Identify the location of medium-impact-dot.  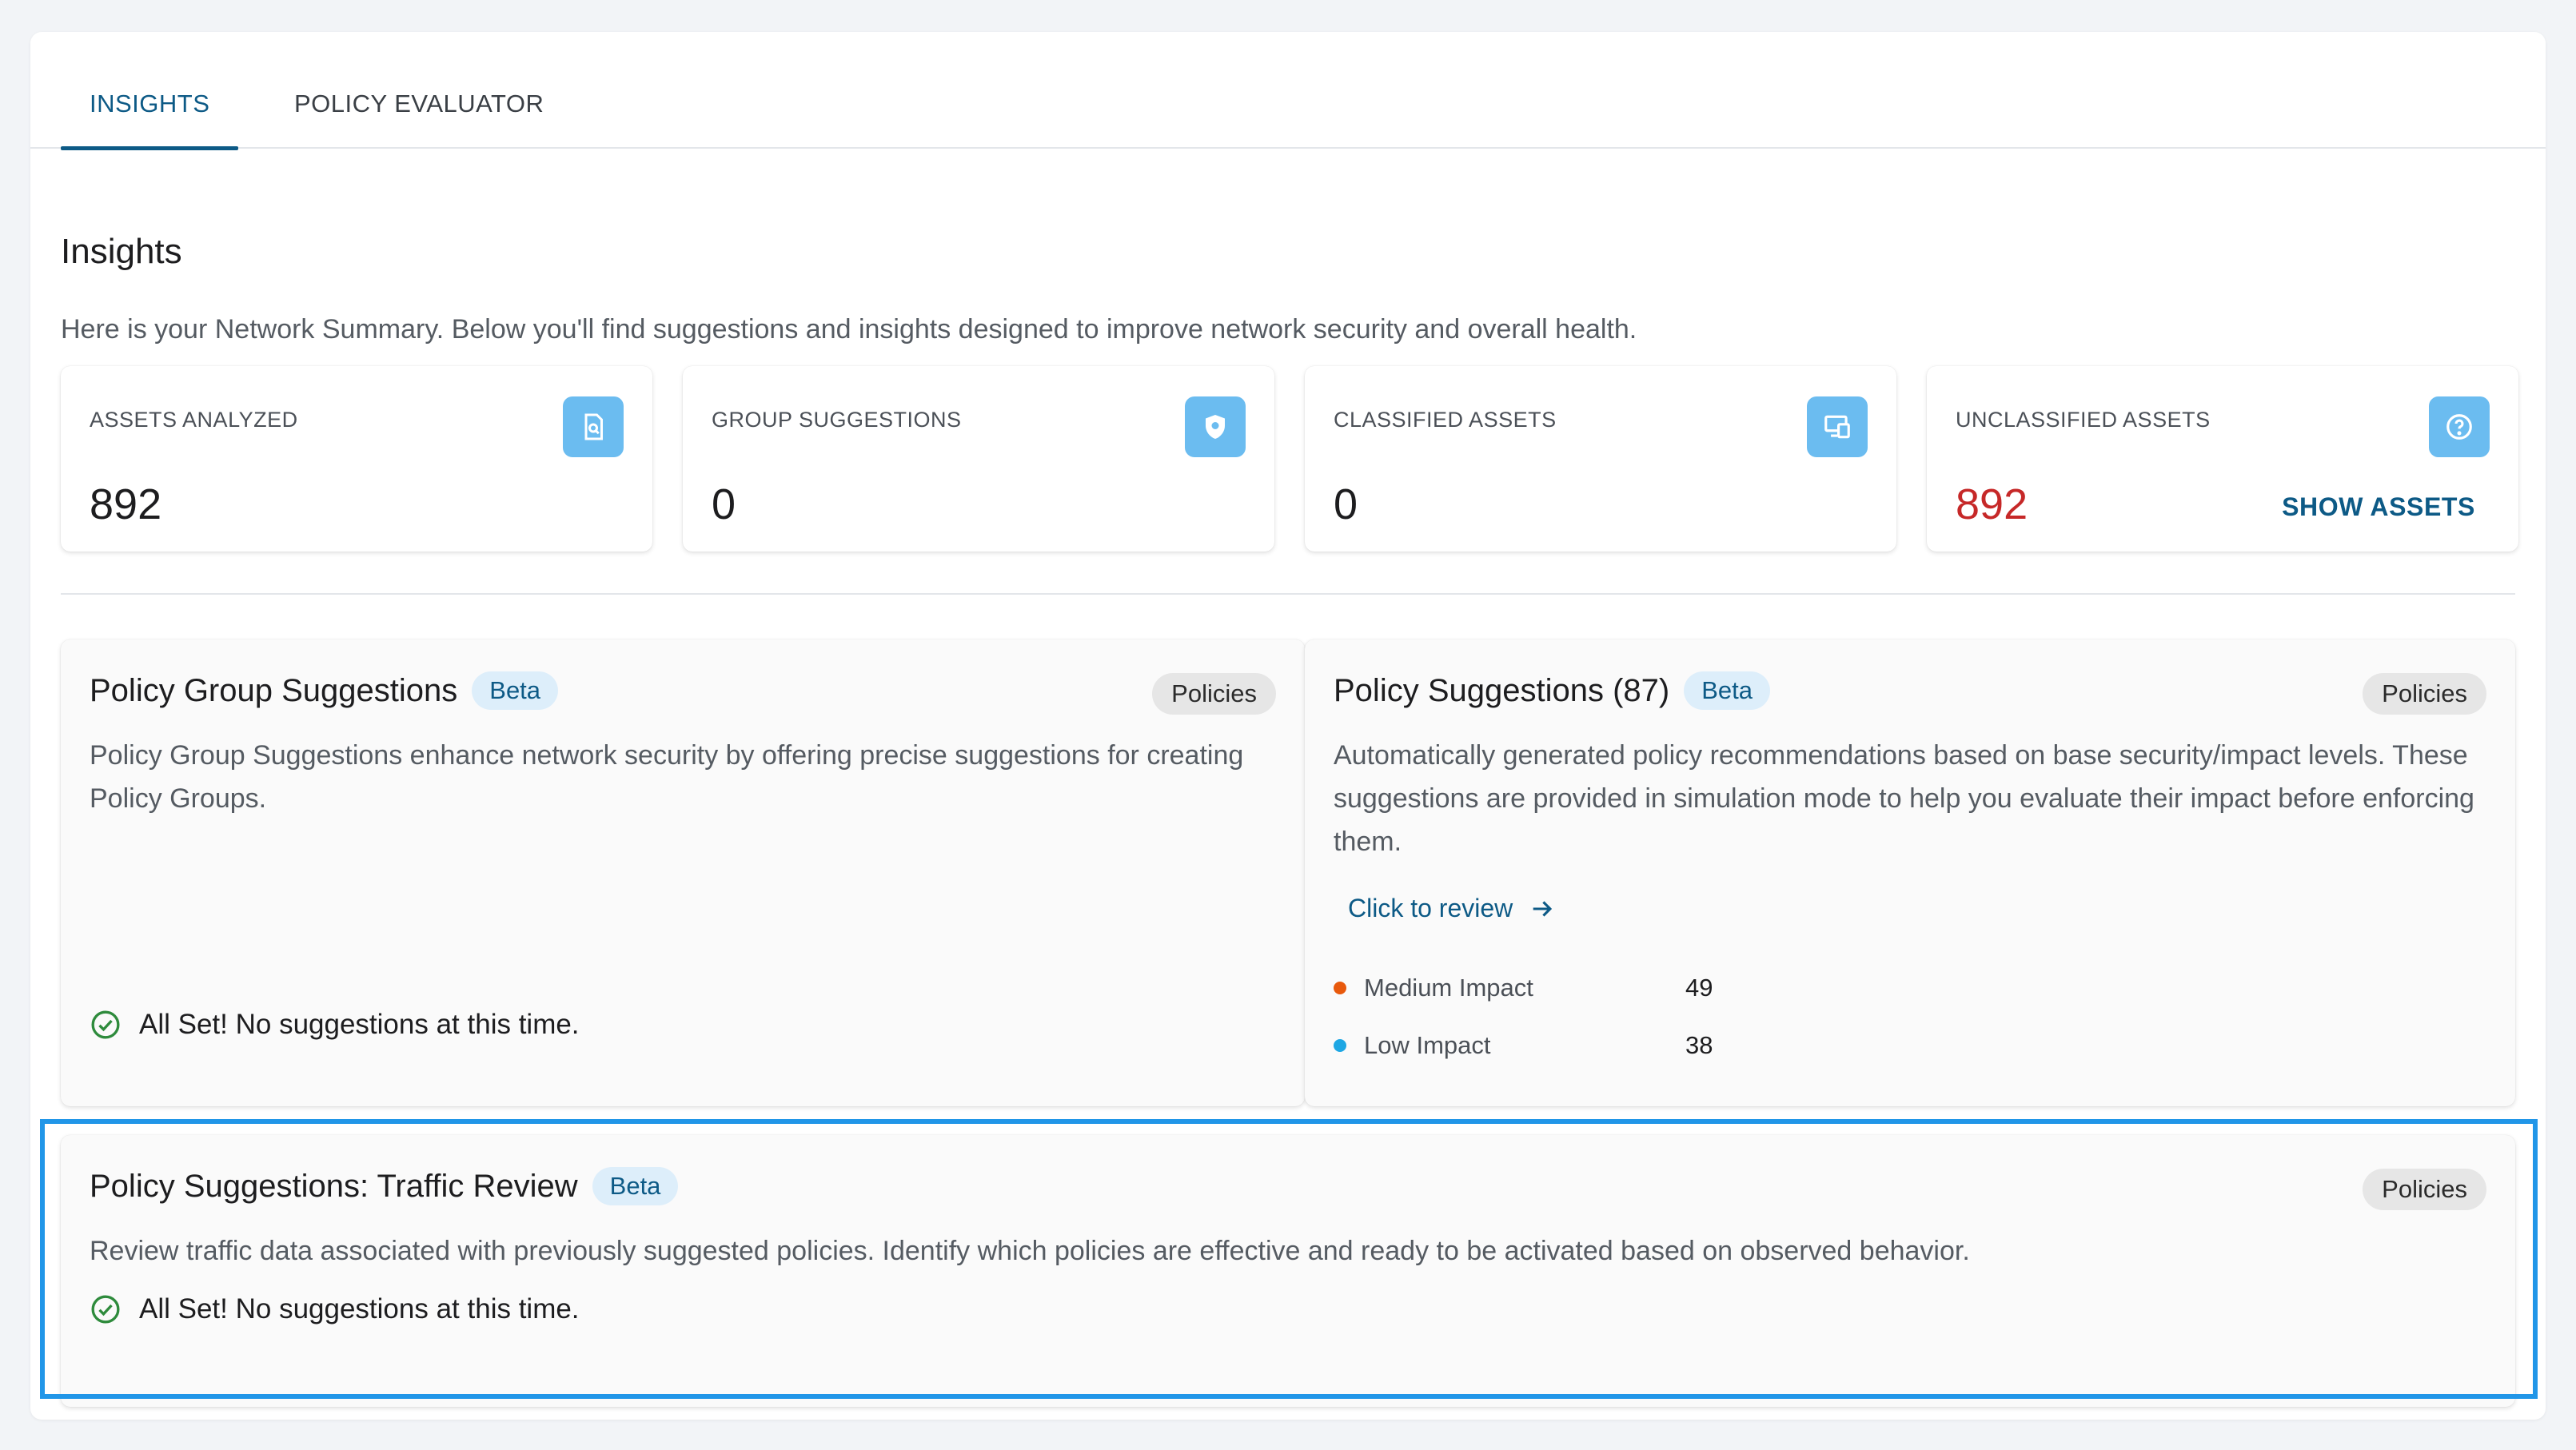
(1340, 988).